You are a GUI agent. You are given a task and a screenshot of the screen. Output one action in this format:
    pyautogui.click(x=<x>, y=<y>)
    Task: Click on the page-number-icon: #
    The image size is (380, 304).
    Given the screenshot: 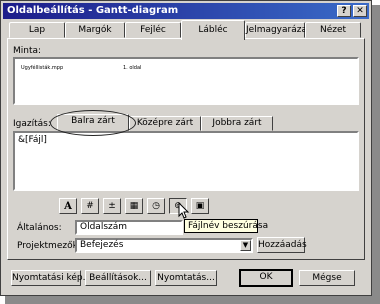 What is the action you would take?
    pyautogui.click(x=90, y=206)
    